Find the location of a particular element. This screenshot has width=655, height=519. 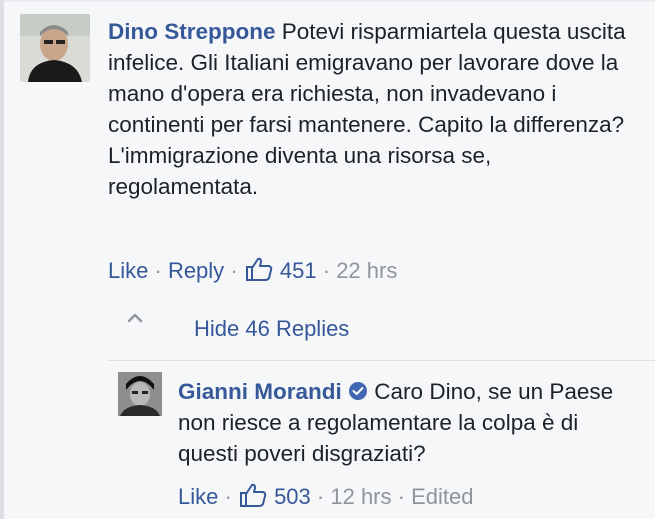

reply-link: Reply is located at coordinates (196, 270).